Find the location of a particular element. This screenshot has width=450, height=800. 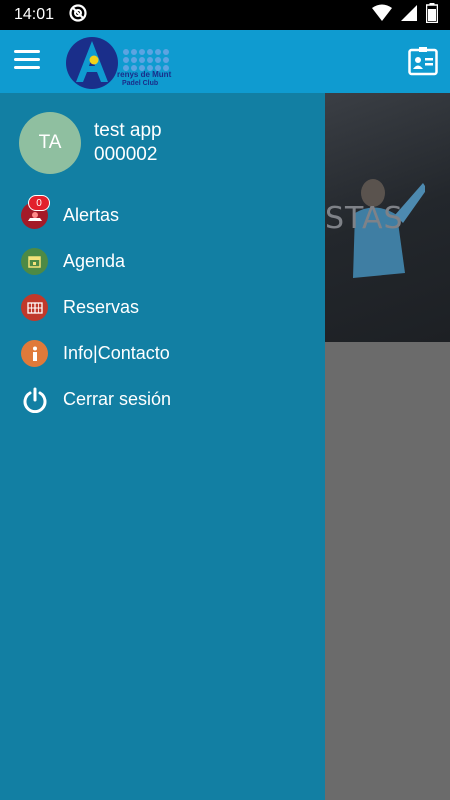

signal-icon is located at coordinates (409, 15).